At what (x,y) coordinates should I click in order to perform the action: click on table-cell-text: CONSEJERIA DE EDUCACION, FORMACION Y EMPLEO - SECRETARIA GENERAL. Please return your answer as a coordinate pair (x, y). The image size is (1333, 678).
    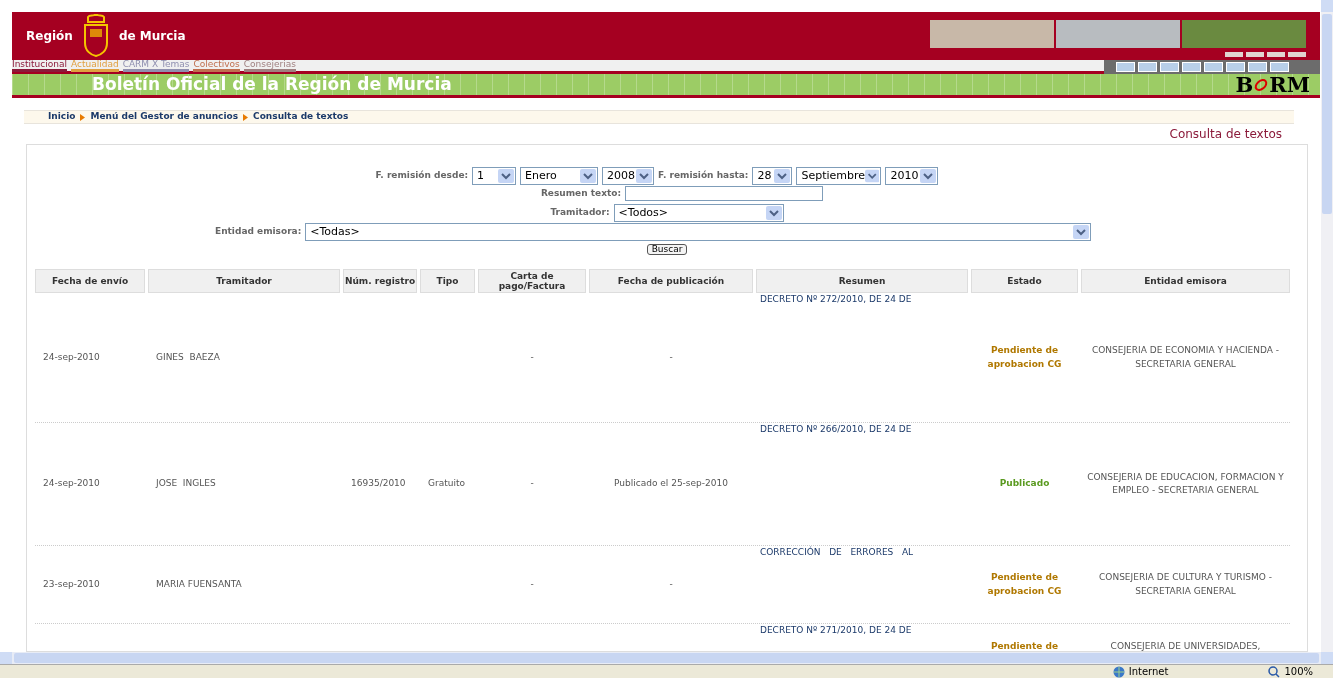
    Looking at the image, I should click on (1185, 483).